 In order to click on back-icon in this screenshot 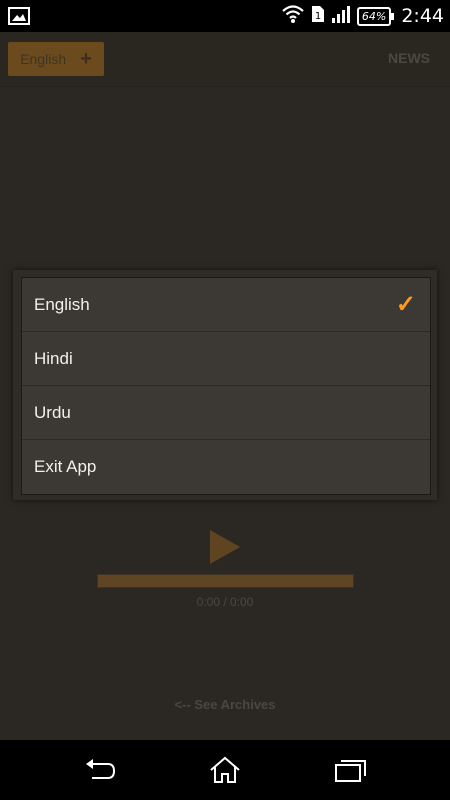, I will do `click(100, 770)`.